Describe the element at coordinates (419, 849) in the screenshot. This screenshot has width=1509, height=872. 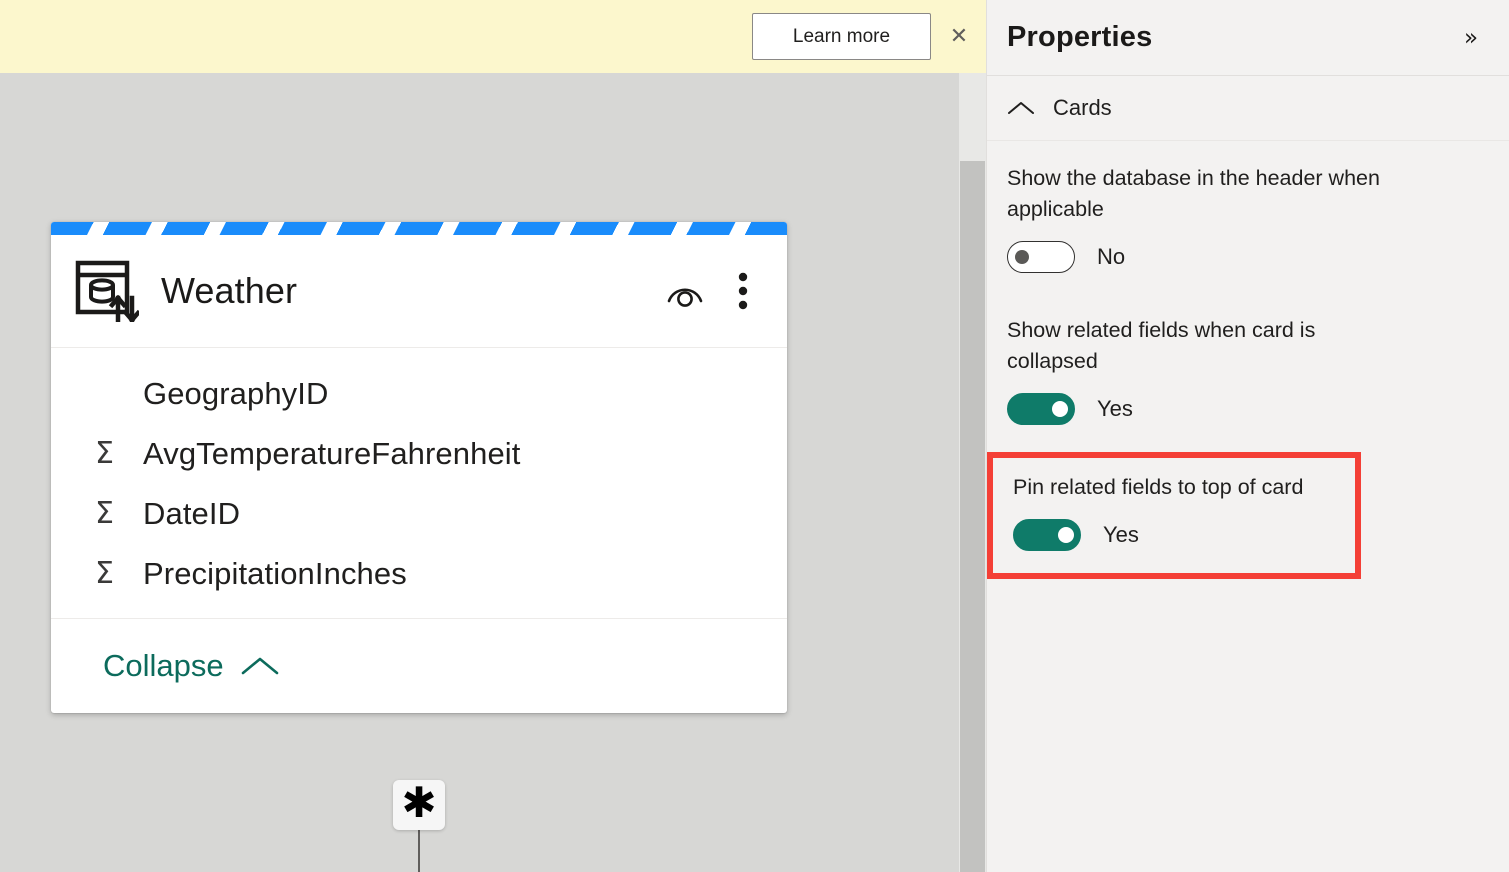
I see `relationship-line` at that location.